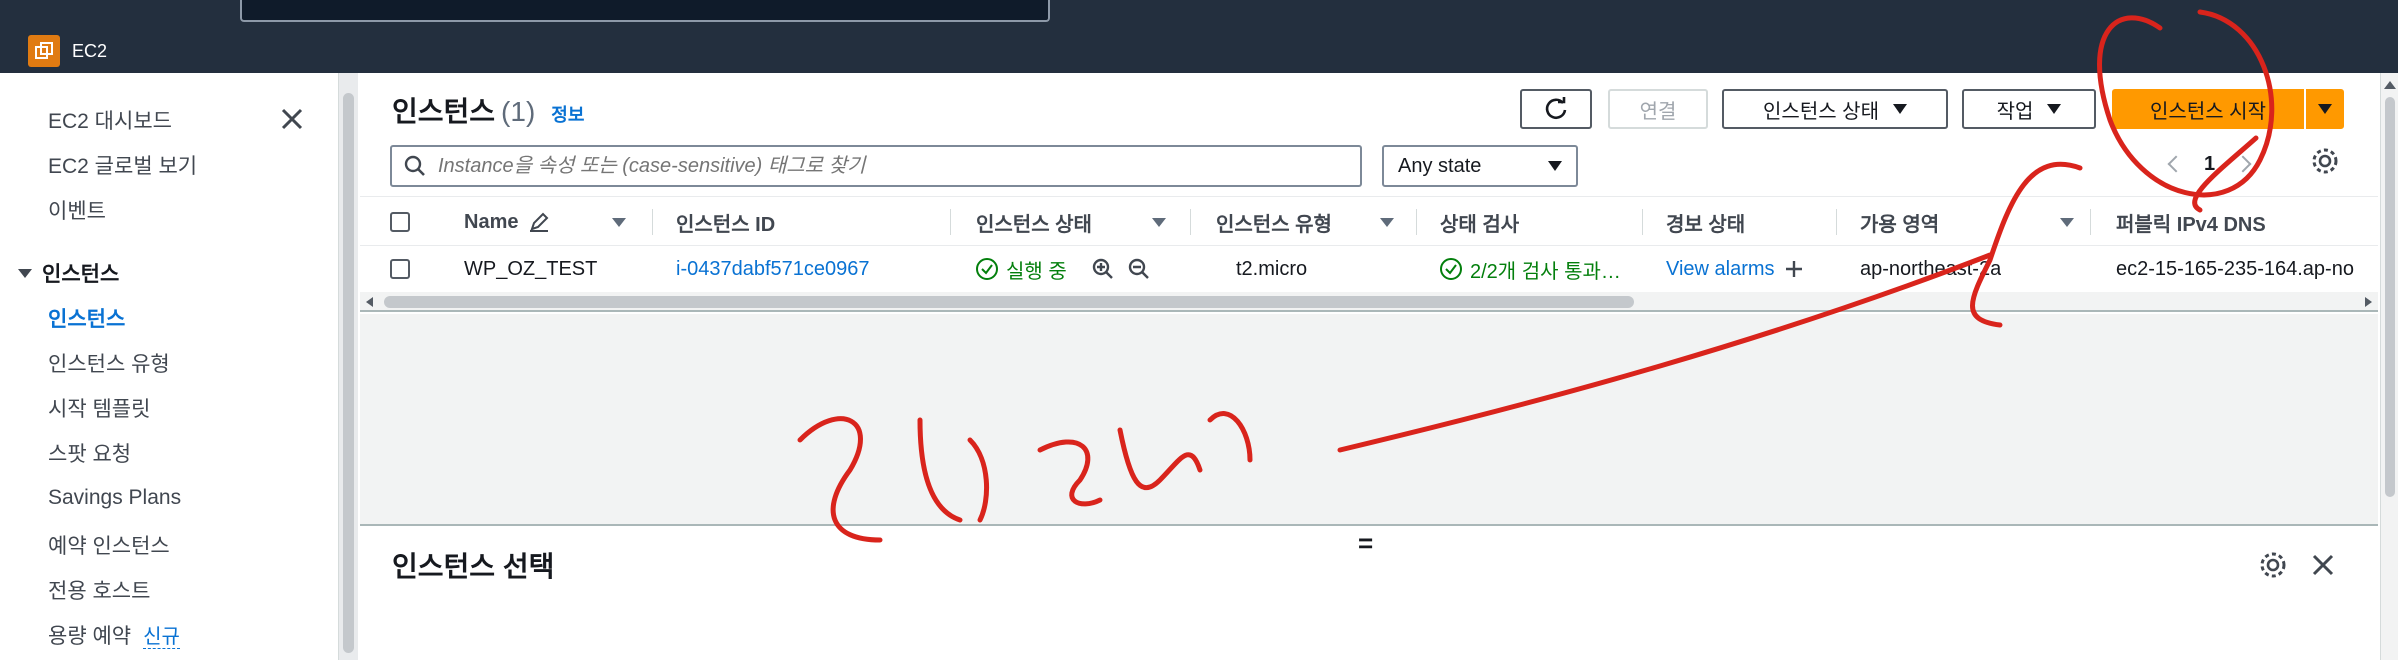 The width and height of the screenshot is (2398, 660). Describe the element at coordinates (725, 222) in the screenshot. I see `column-header-instance-id: 인스턴스 ID` at that location.